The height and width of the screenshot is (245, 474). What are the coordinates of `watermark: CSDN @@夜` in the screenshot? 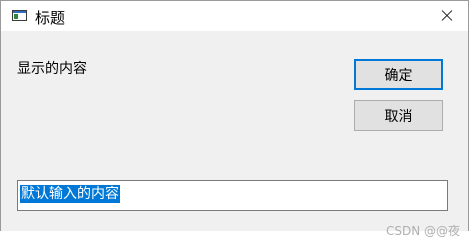 It's located at (422, 231).